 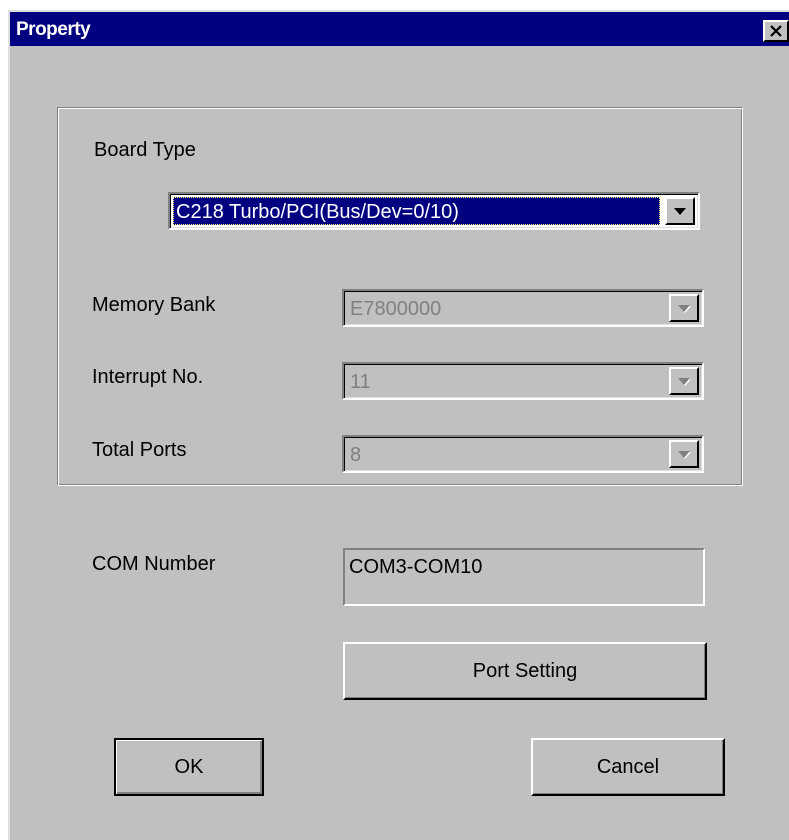 What do you see at coordinates (628, 767) in the screenshot?
I see `cancel-button: Cancel` at bounding box center [628, 767].